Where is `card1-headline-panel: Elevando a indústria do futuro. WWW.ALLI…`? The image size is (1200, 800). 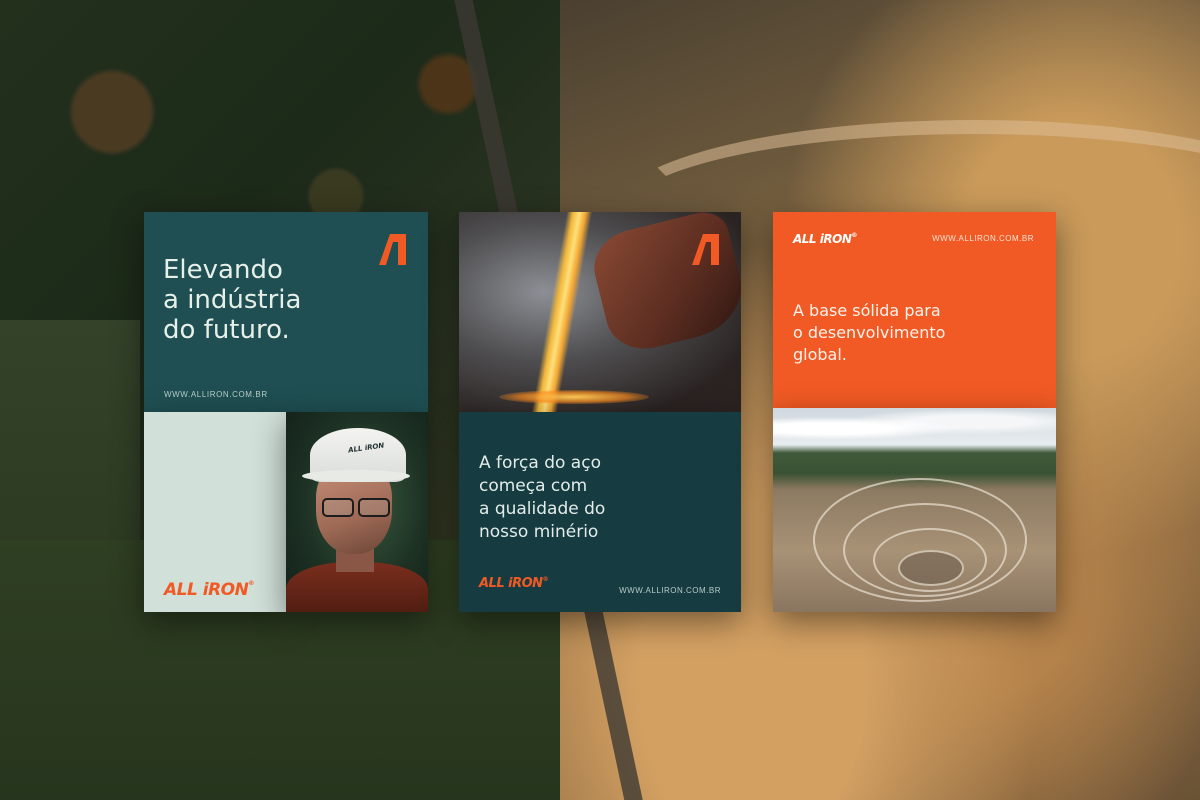
card1-headline-panel: Elevando a indústria do futuro. WWW.ALLI… is located at coordinates (286, 312).